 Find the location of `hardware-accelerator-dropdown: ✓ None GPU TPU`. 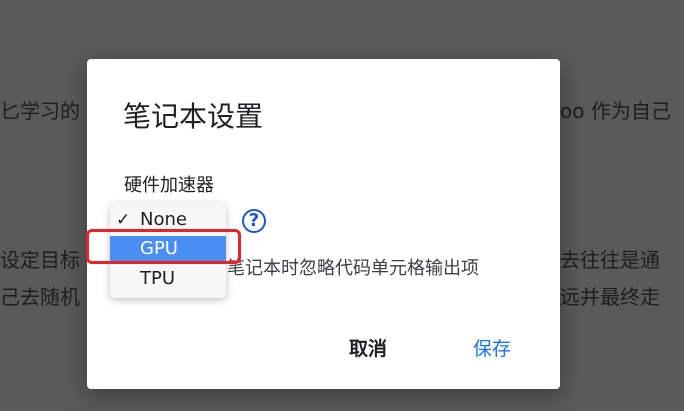

hardware-accelerator-dropdown: ✓ None GPU TPU is located at coordinates (168, 250).